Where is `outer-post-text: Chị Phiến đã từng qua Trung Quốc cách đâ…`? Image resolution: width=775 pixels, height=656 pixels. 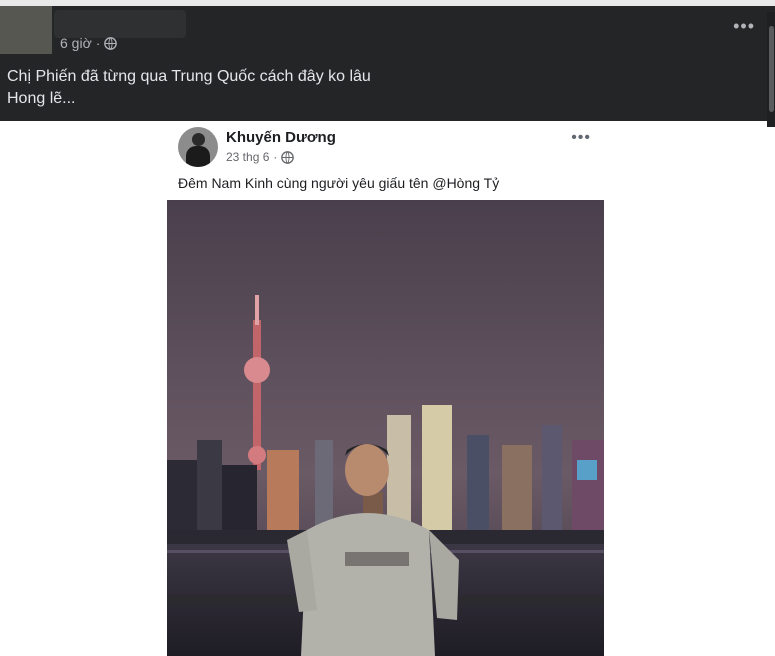 outer-post-text: Chị Phiến đã từng qua Trung Quốc cách đâ… is located at coordinates (189, 88).